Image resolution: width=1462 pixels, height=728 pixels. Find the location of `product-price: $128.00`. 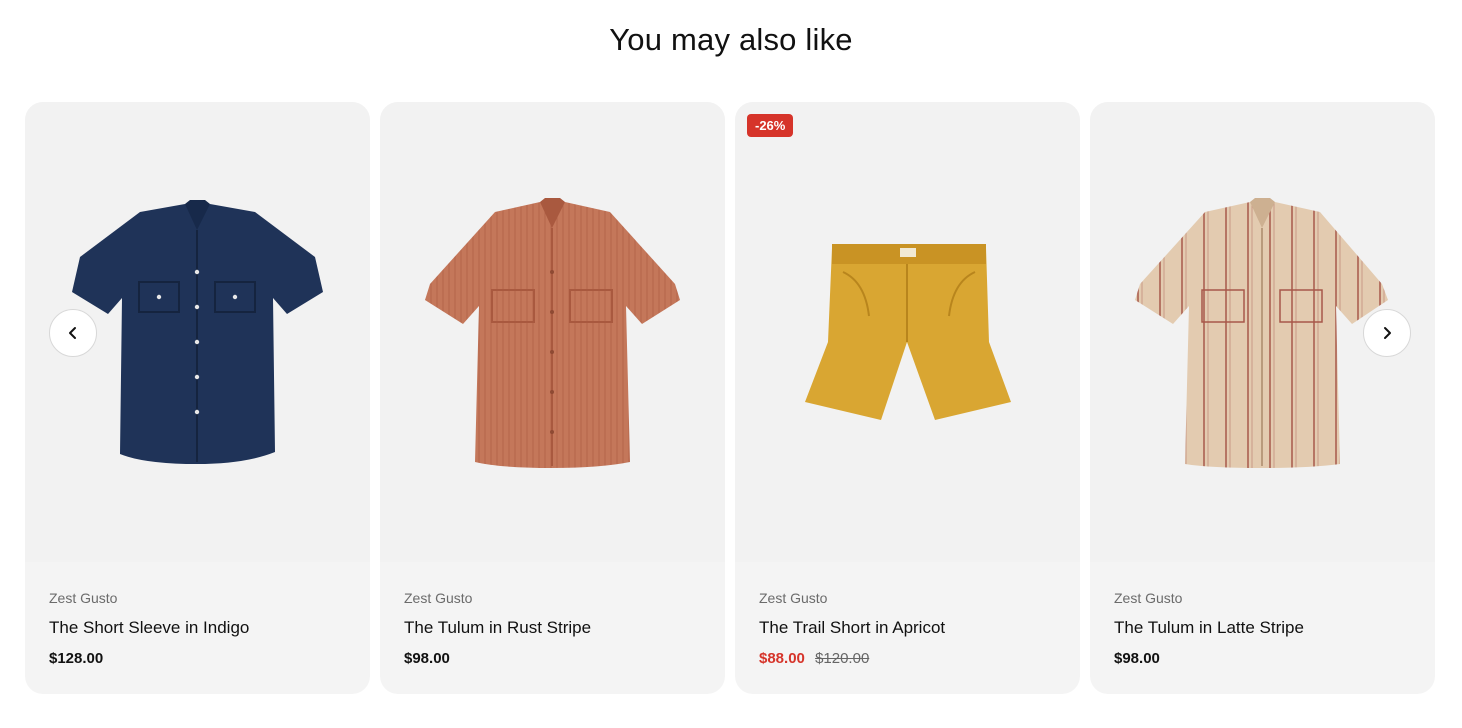

product-price: $128.00 is located at coordinates (76, 658).